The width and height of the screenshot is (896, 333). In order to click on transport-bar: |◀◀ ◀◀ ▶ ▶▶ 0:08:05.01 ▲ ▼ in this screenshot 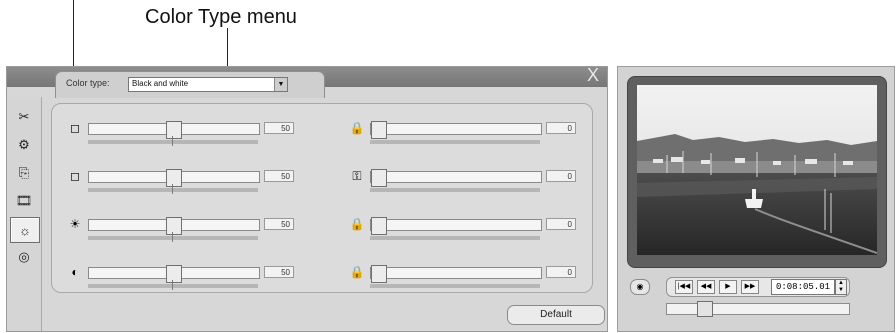, I will do `click(758, 287)`.